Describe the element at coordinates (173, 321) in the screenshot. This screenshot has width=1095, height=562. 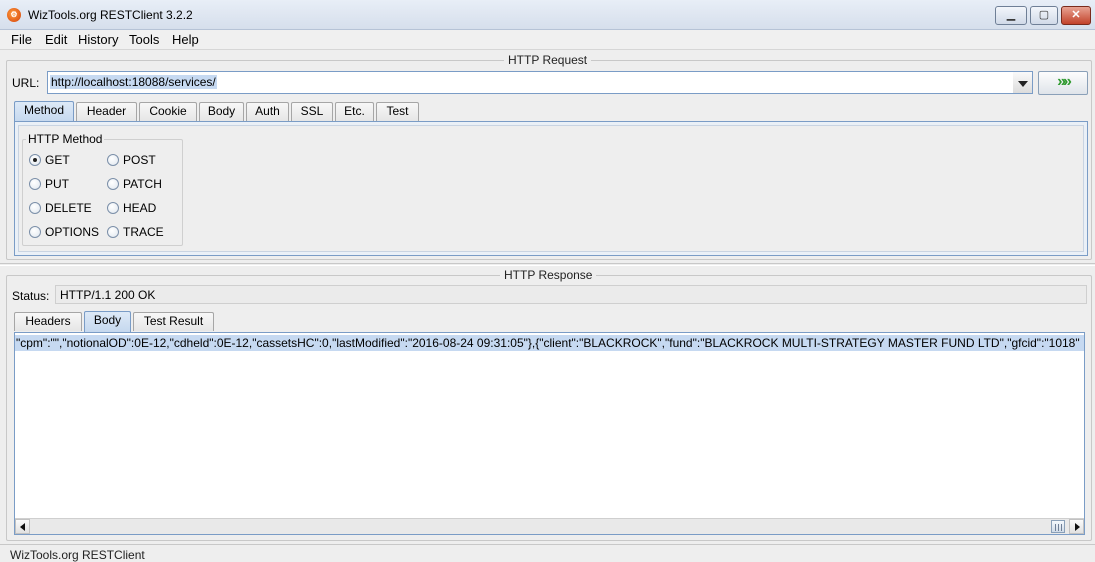
I see `tab-test-result: Test Result` at that location.